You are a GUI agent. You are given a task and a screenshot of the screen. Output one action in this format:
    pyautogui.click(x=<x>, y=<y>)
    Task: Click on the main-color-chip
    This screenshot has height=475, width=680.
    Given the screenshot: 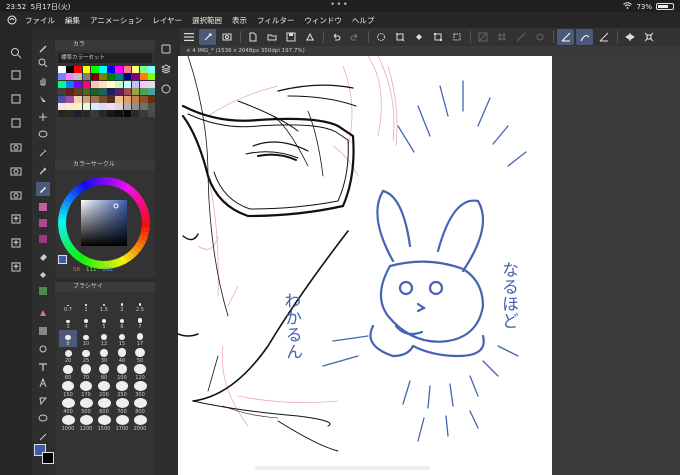 What is the action you would take?
    pyautogui.click(x=62, y=259)
    